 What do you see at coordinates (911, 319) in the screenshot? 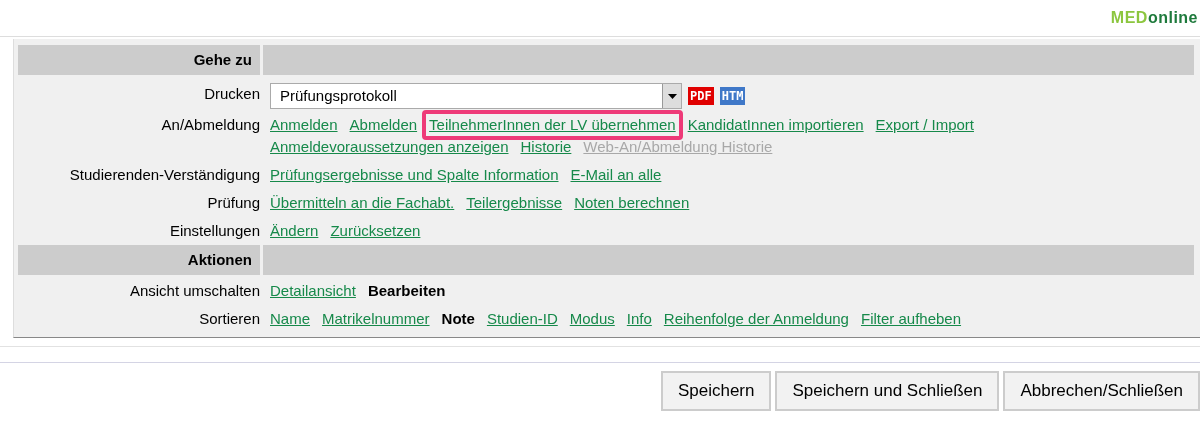
I see `link: Filter aufheben` at bounding box center [911, 319].